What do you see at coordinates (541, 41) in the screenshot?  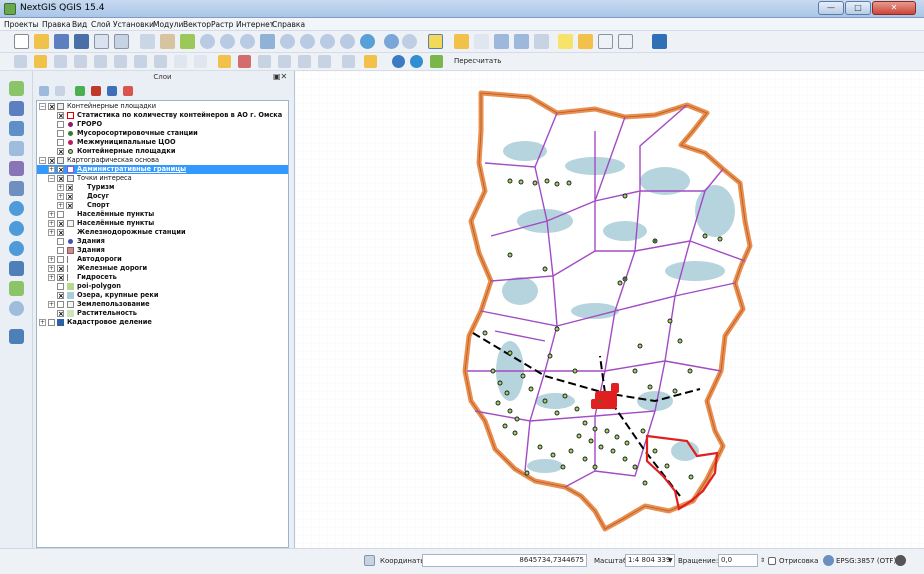 I see `measure-icon` at bounding box center [541, 41].